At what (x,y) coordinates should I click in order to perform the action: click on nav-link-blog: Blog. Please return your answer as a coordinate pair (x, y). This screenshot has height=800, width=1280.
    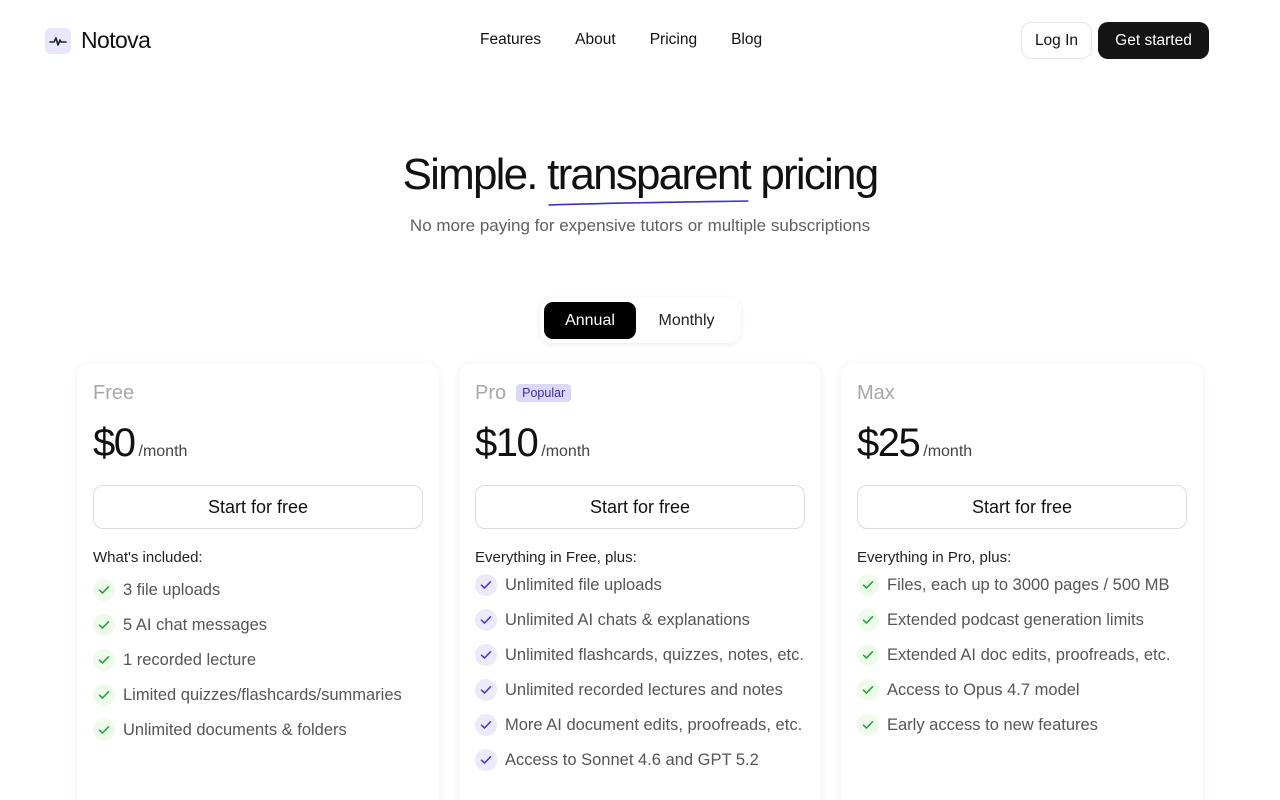
    Looking at the image, I should click on (746, 40).